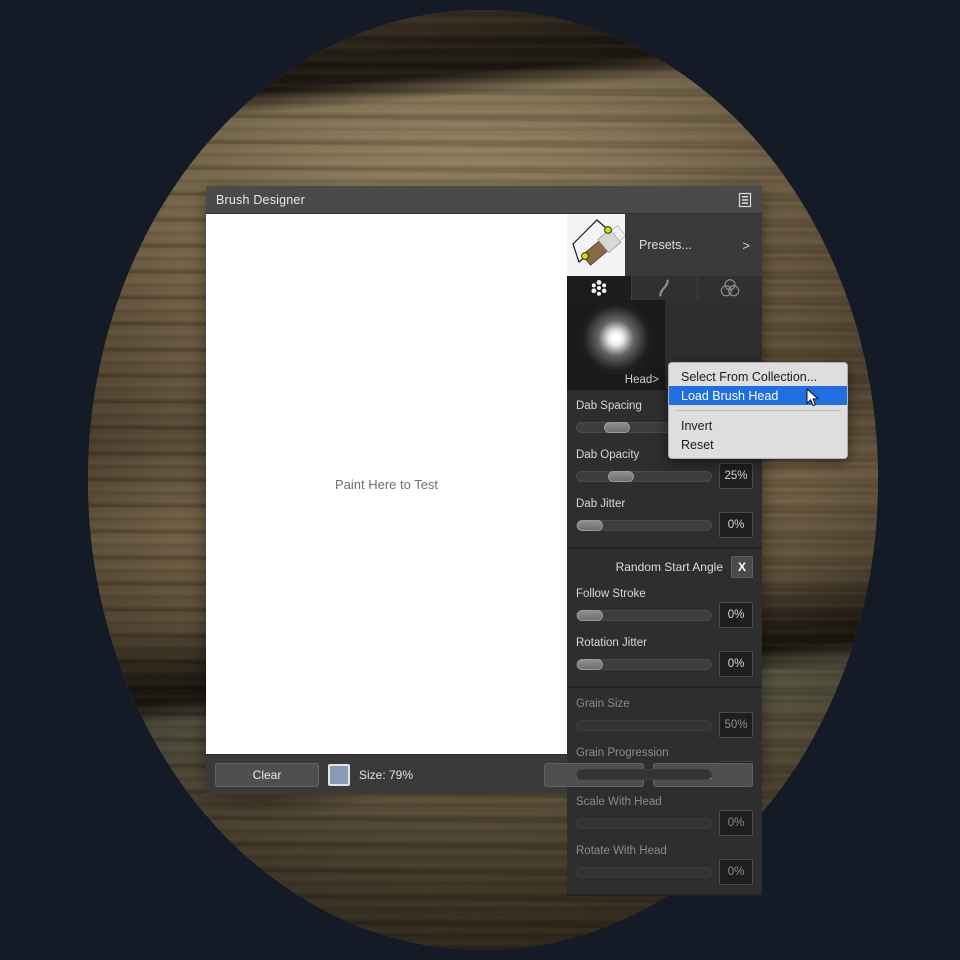 Image resolution: width=960 pixels, height=960 pixels. What do you see at coordinates (339, 774) in the screenshot?
I see `color-swatch` at bounding box center [339, 774].